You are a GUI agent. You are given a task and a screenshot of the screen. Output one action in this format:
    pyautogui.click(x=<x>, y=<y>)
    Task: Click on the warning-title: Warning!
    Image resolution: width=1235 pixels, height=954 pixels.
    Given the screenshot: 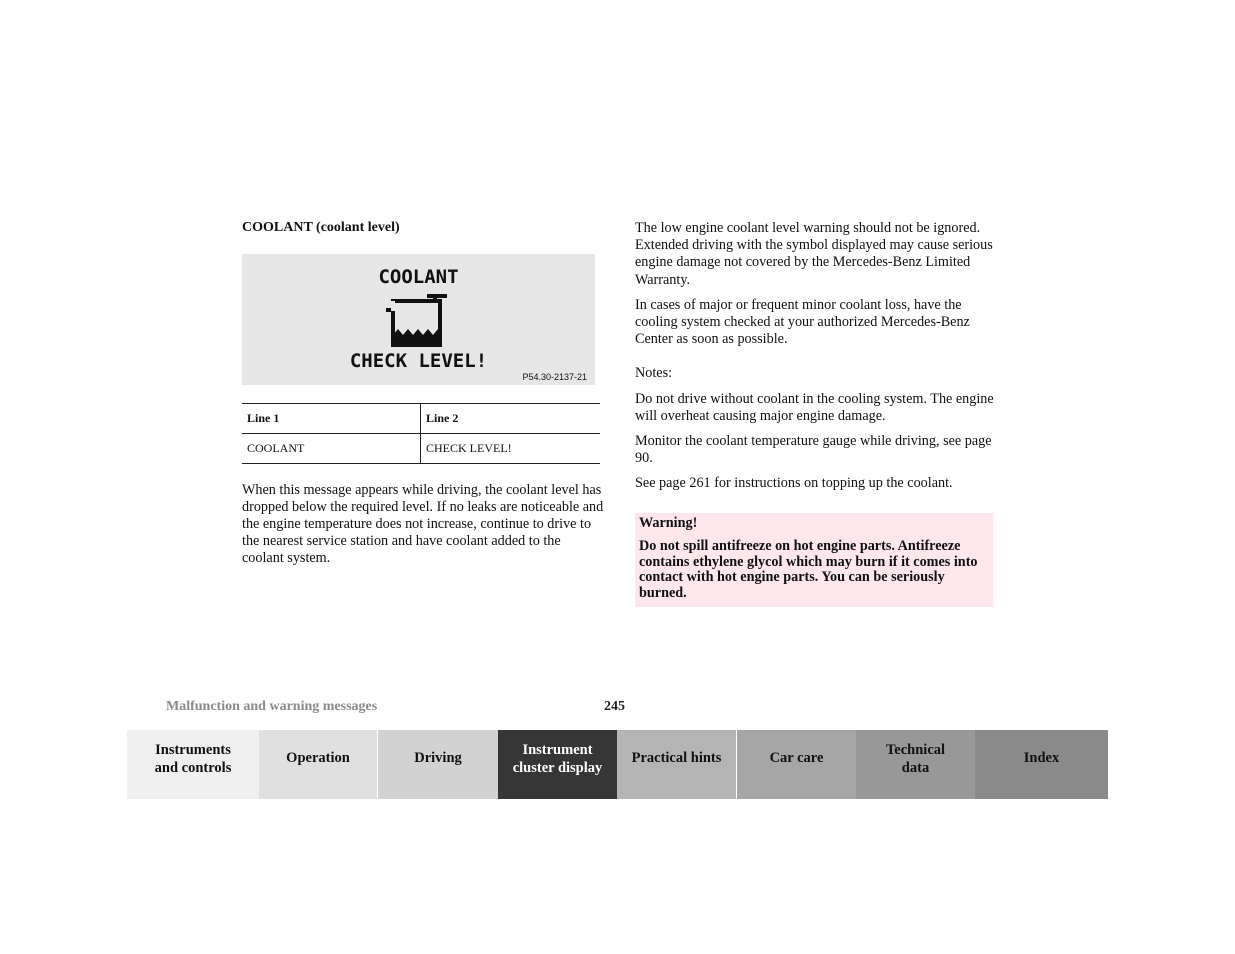 What is the action you would take?
    pyautogui.click(x=668, y=523)
    